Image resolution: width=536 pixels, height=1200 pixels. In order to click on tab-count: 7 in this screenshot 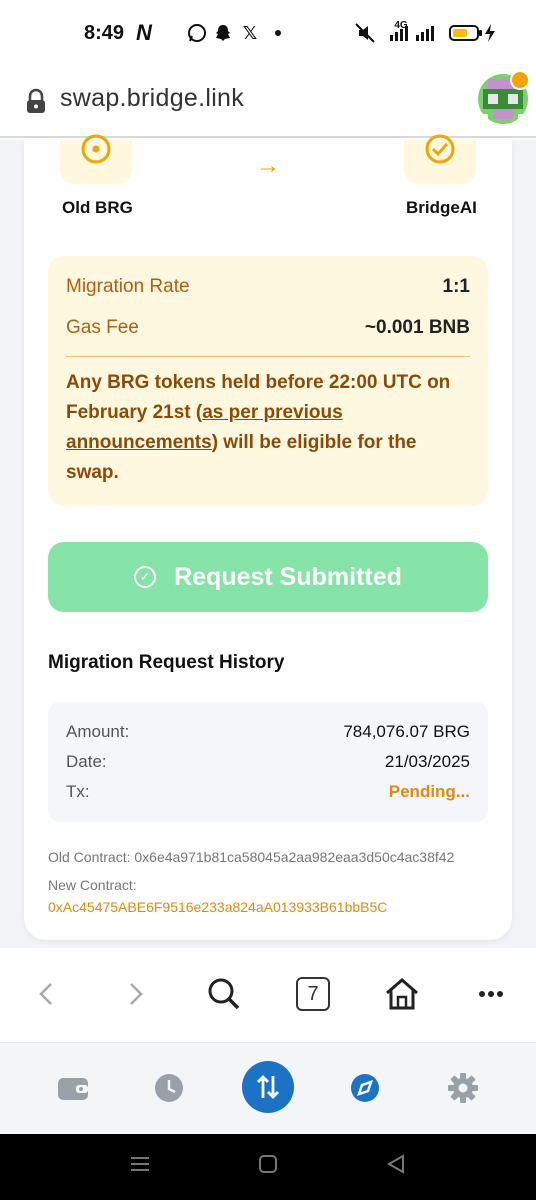, I will do `click(313, 994)`.